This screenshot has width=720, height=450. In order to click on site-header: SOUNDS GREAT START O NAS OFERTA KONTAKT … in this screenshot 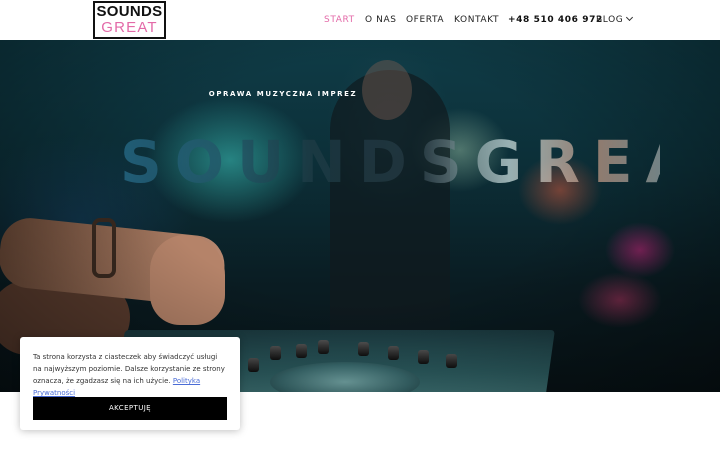, I will do `click(360, 20)`.